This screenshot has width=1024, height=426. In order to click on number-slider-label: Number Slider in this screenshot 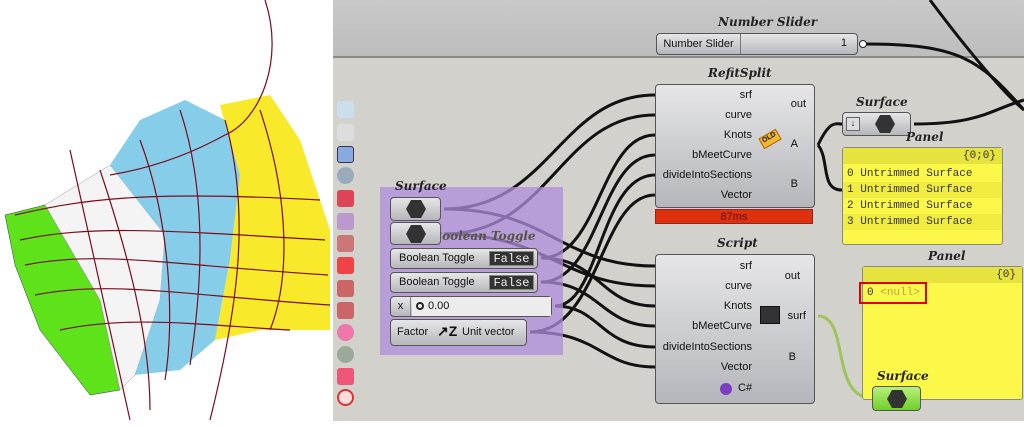, I will do `click(699, 44)`.